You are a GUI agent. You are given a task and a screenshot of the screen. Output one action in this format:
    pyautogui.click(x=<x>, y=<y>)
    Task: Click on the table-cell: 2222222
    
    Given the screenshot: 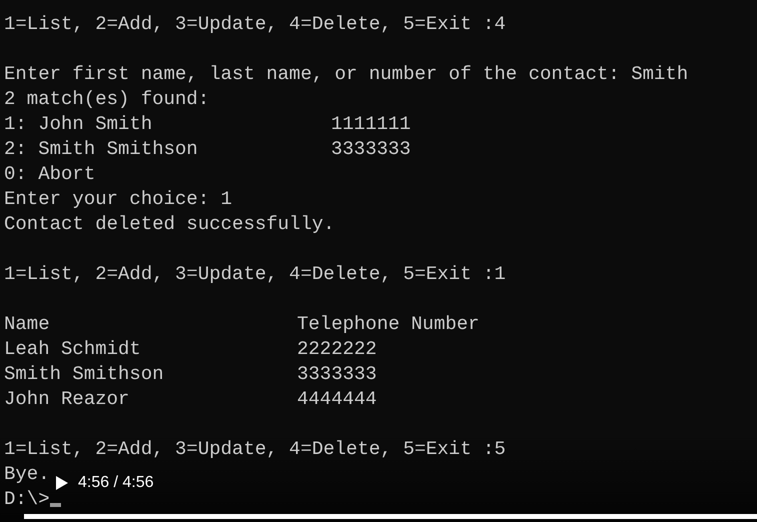 What is the action you would take?
    pyautogui.click(x=337, y=349)
    